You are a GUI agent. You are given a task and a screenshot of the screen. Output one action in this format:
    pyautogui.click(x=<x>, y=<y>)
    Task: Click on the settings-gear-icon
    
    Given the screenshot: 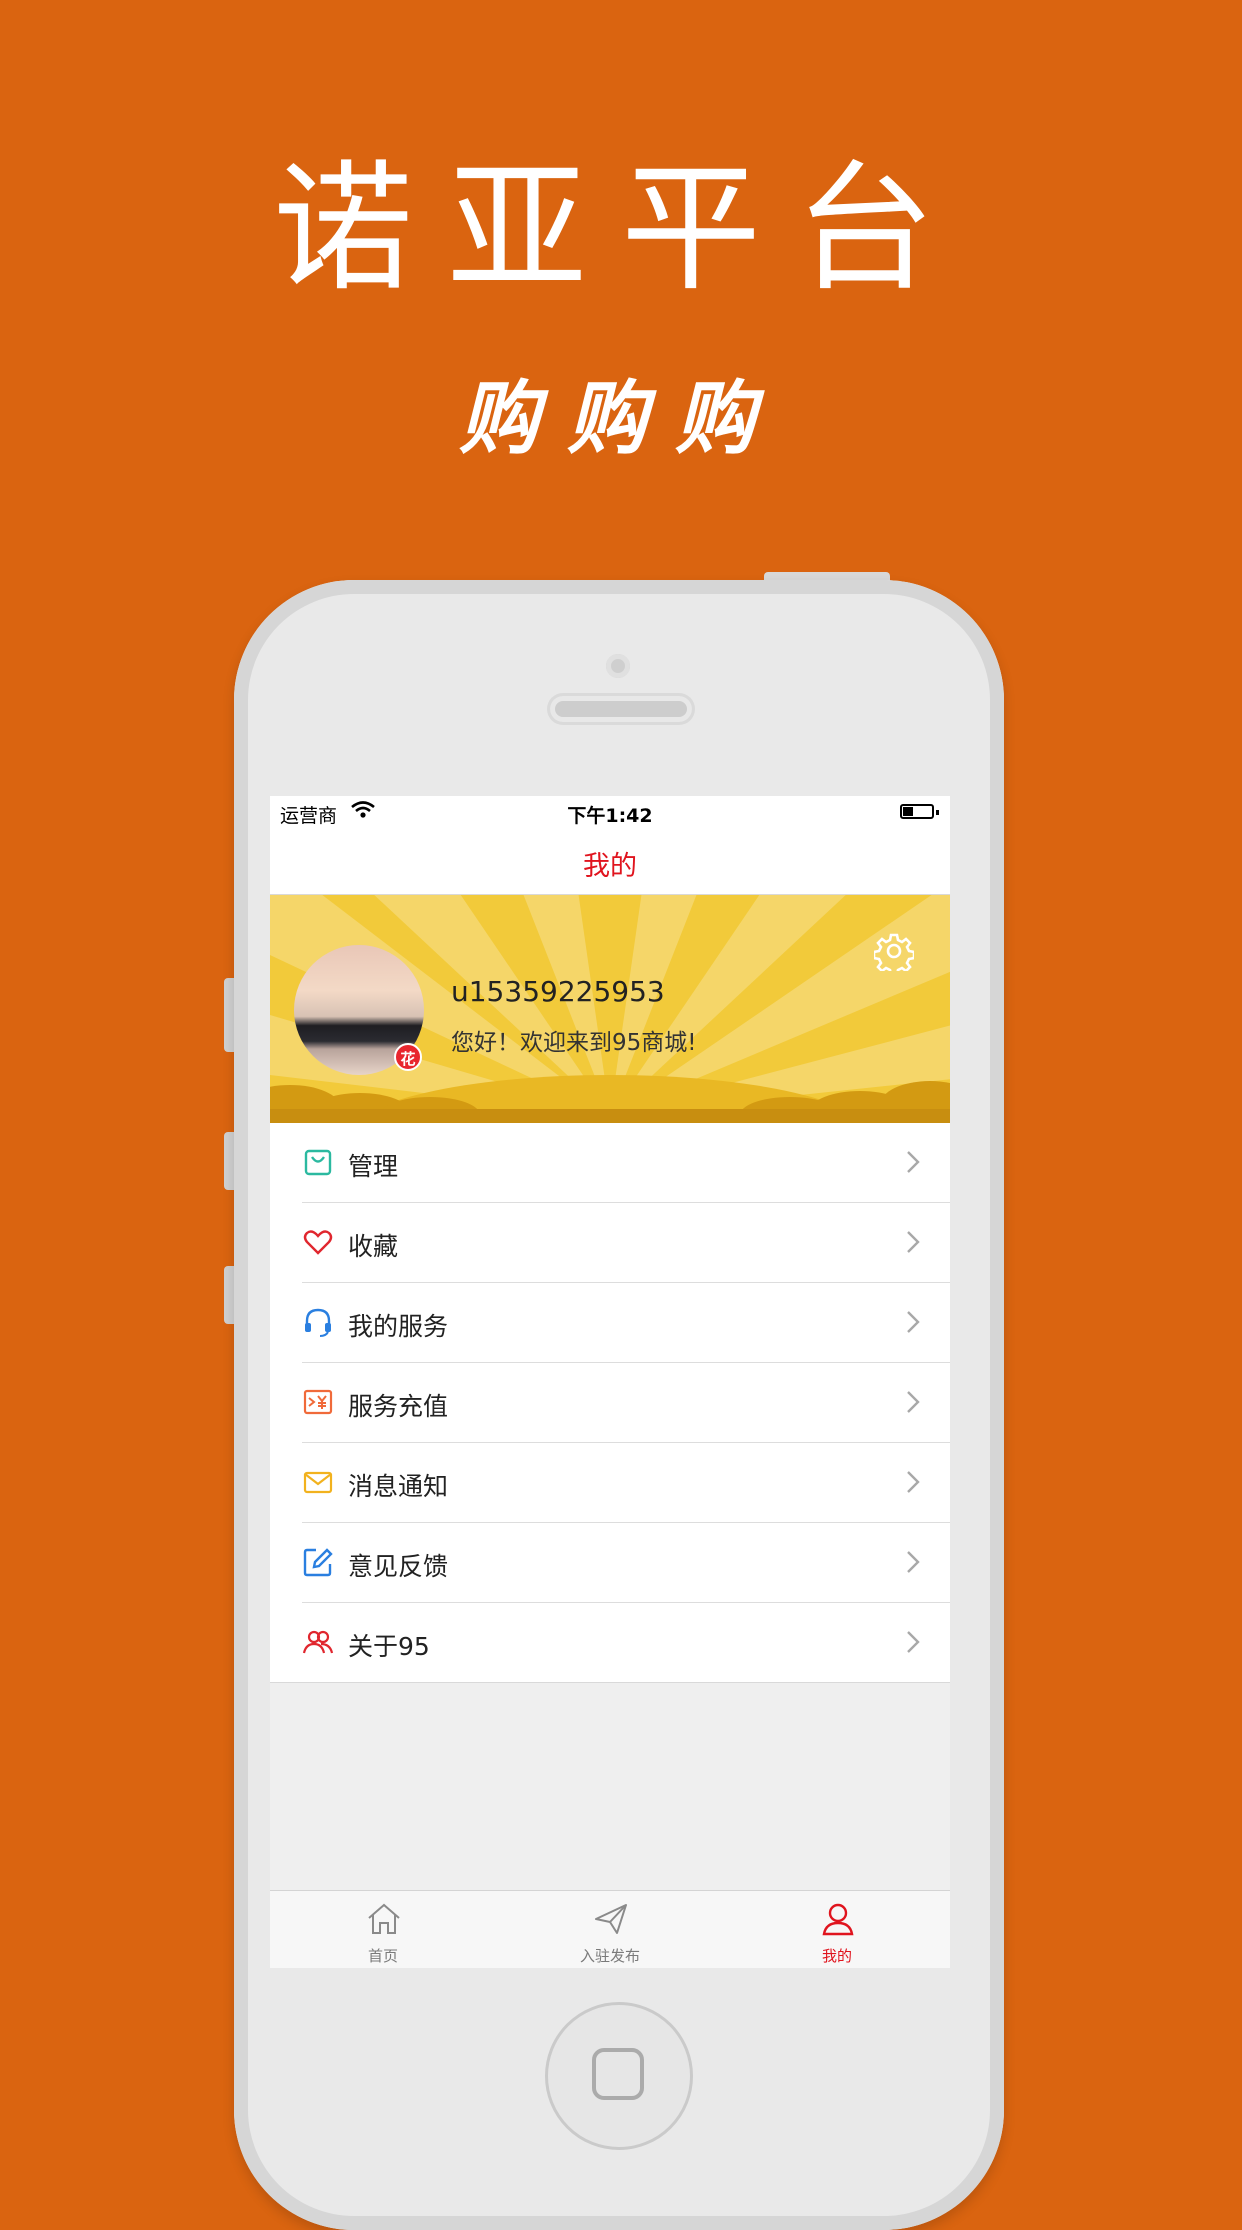 What is the action you would take?
    pyautogui.click(x=894, y=951)
    